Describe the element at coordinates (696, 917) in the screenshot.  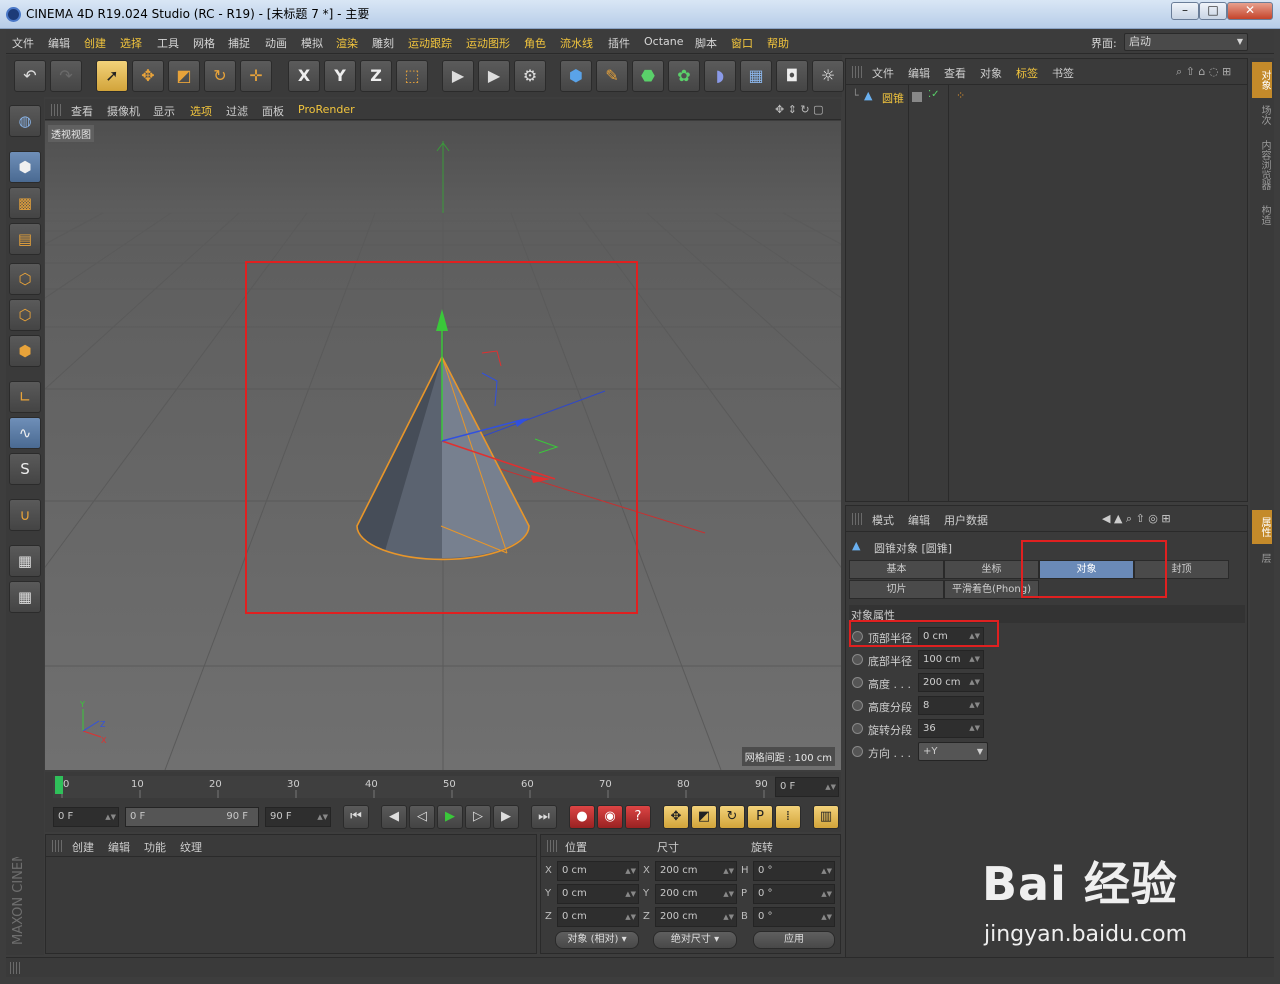
I see `size-z-field: 200 cm ▲▼` at that location.